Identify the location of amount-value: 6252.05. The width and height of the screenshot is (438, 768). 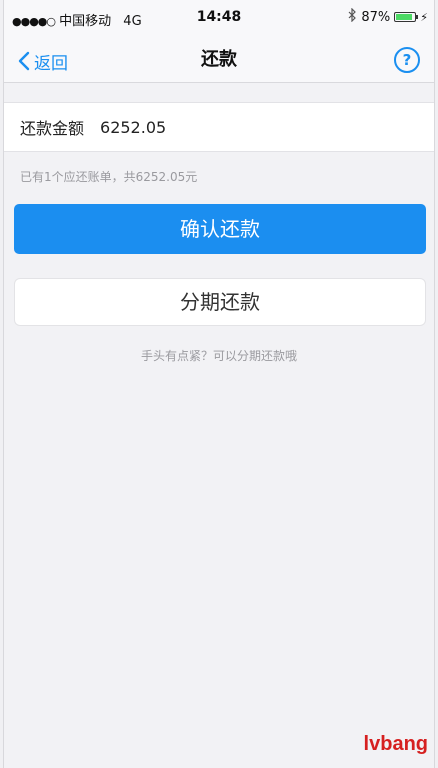
(133, 127).